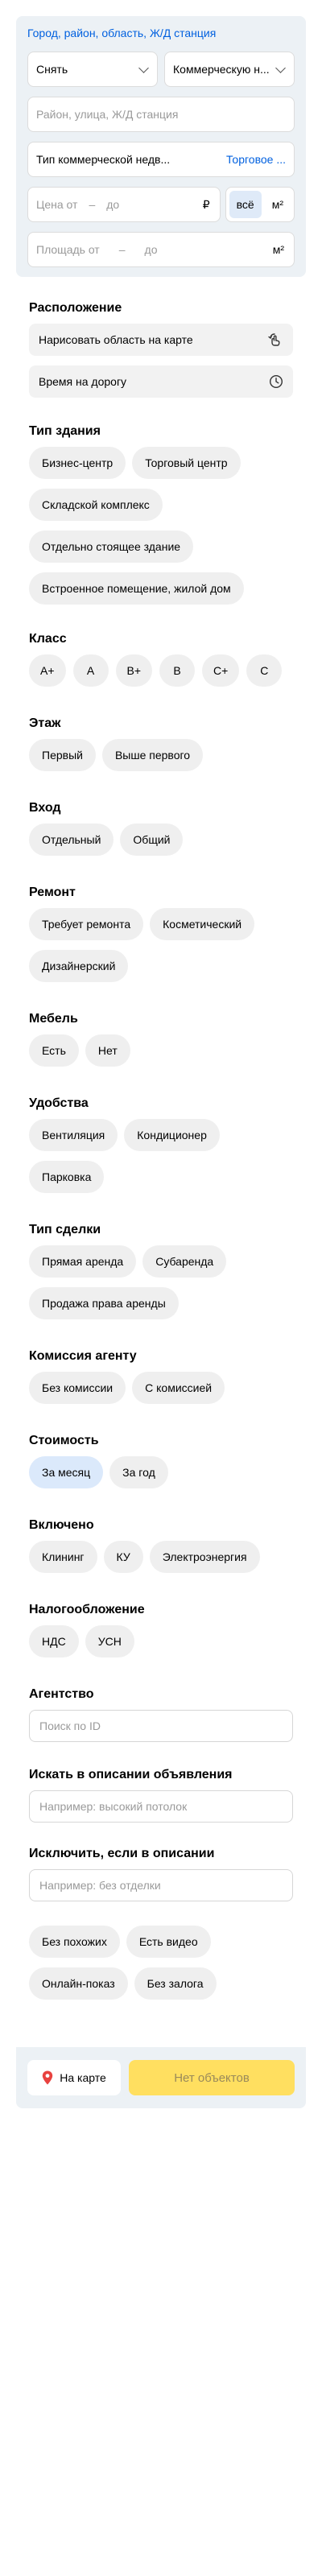  Describe the element at coordinates (104, 1303) in the screenshot. I see `chip-lease-rights-sale: Продажа права аренды` at that location.